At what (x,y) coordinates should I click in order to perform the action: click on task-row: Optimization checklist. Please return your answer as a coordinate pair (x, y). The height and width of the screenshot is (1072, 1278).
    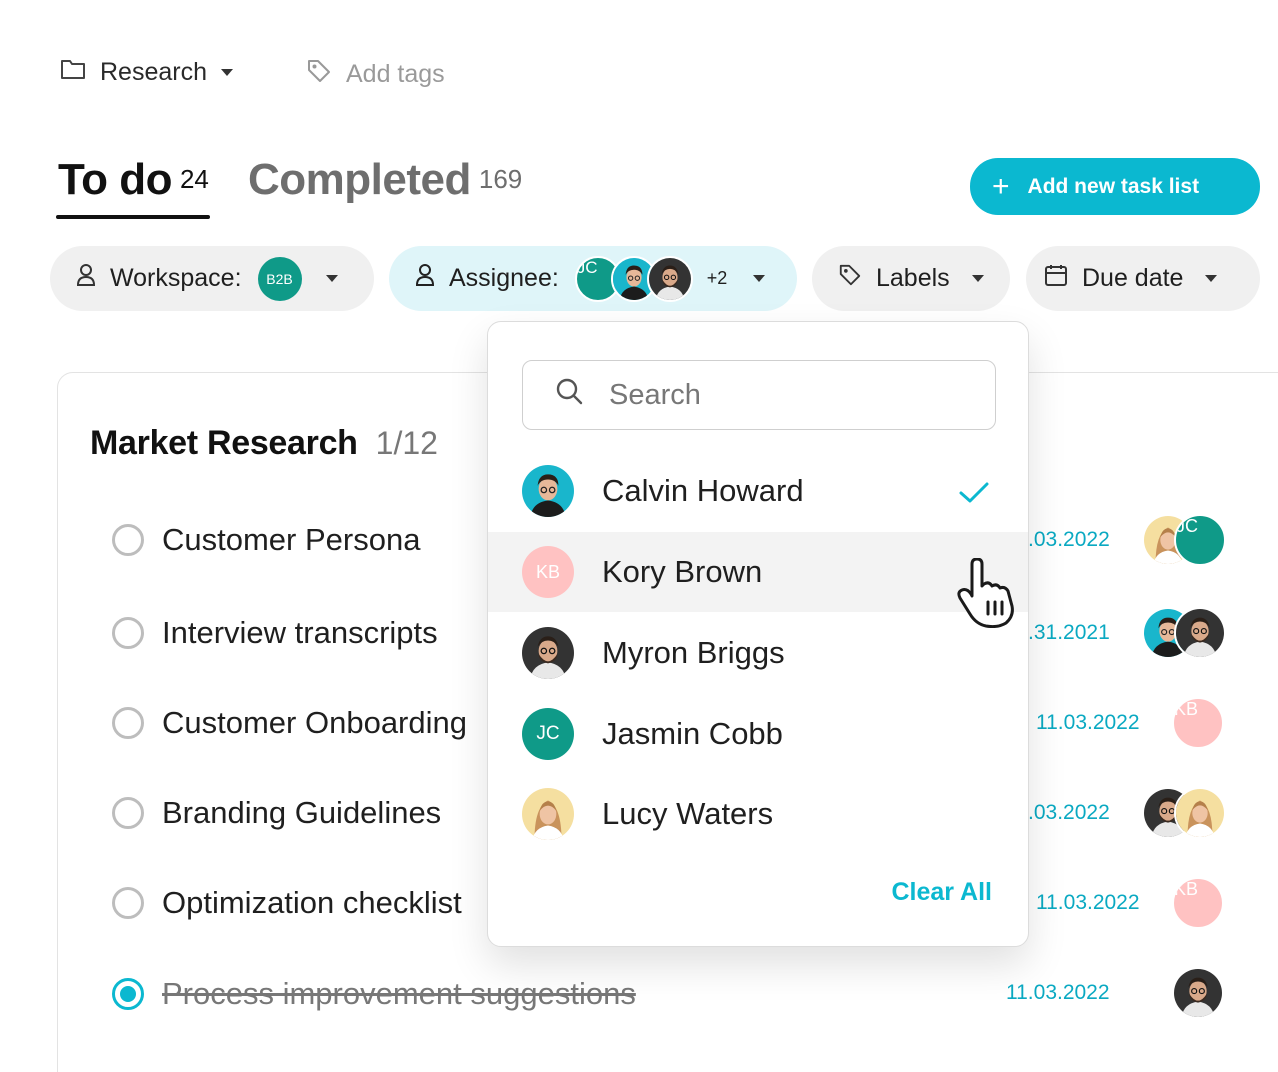
    Looking at the image, I should click on (287, 903).